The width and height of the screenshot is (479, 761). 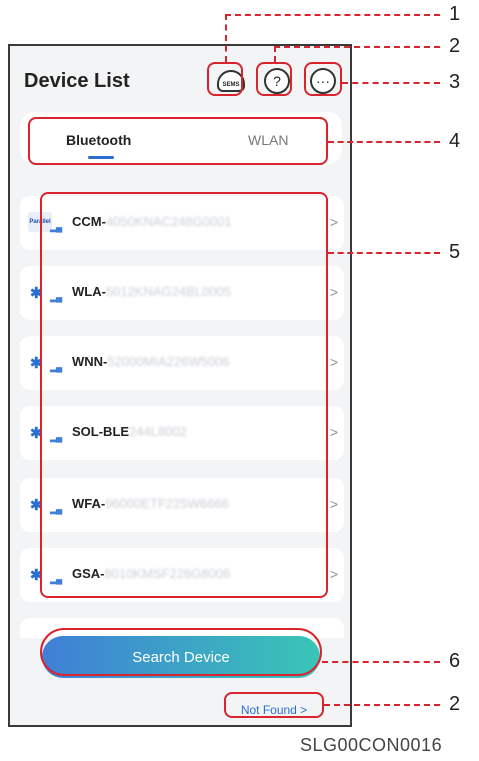 What do you see at coordinates (455, 661) in the screenshot?
I see `callout-number: 6` at bounding box center [455, 661].